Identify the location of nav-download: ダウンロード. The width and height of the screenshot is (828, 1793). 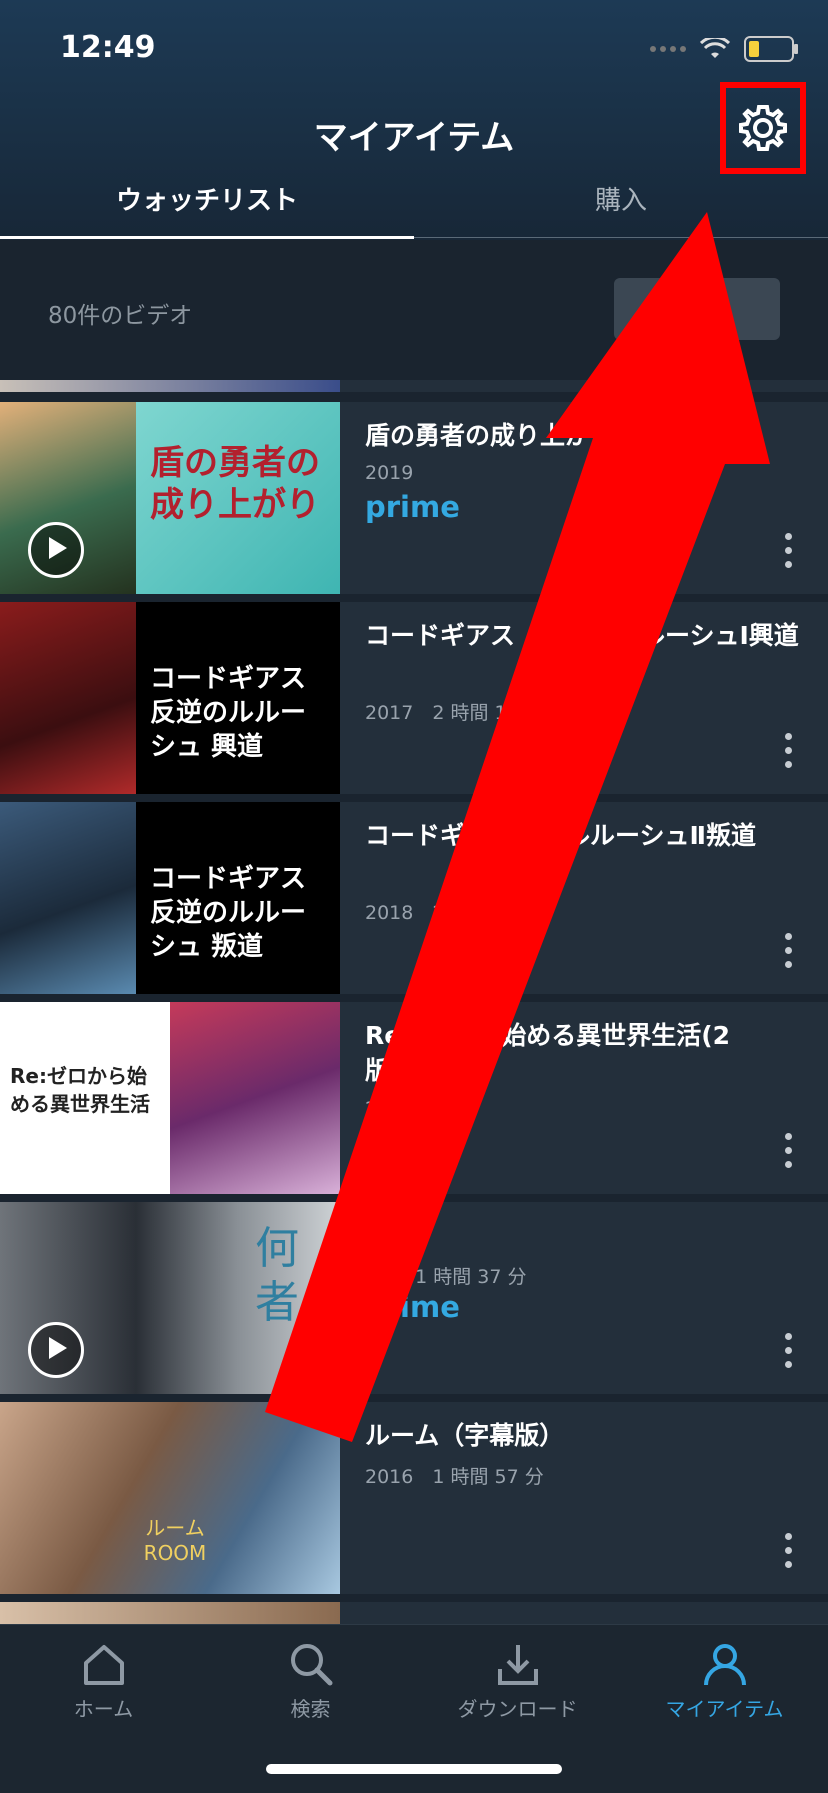
(517, 1681).